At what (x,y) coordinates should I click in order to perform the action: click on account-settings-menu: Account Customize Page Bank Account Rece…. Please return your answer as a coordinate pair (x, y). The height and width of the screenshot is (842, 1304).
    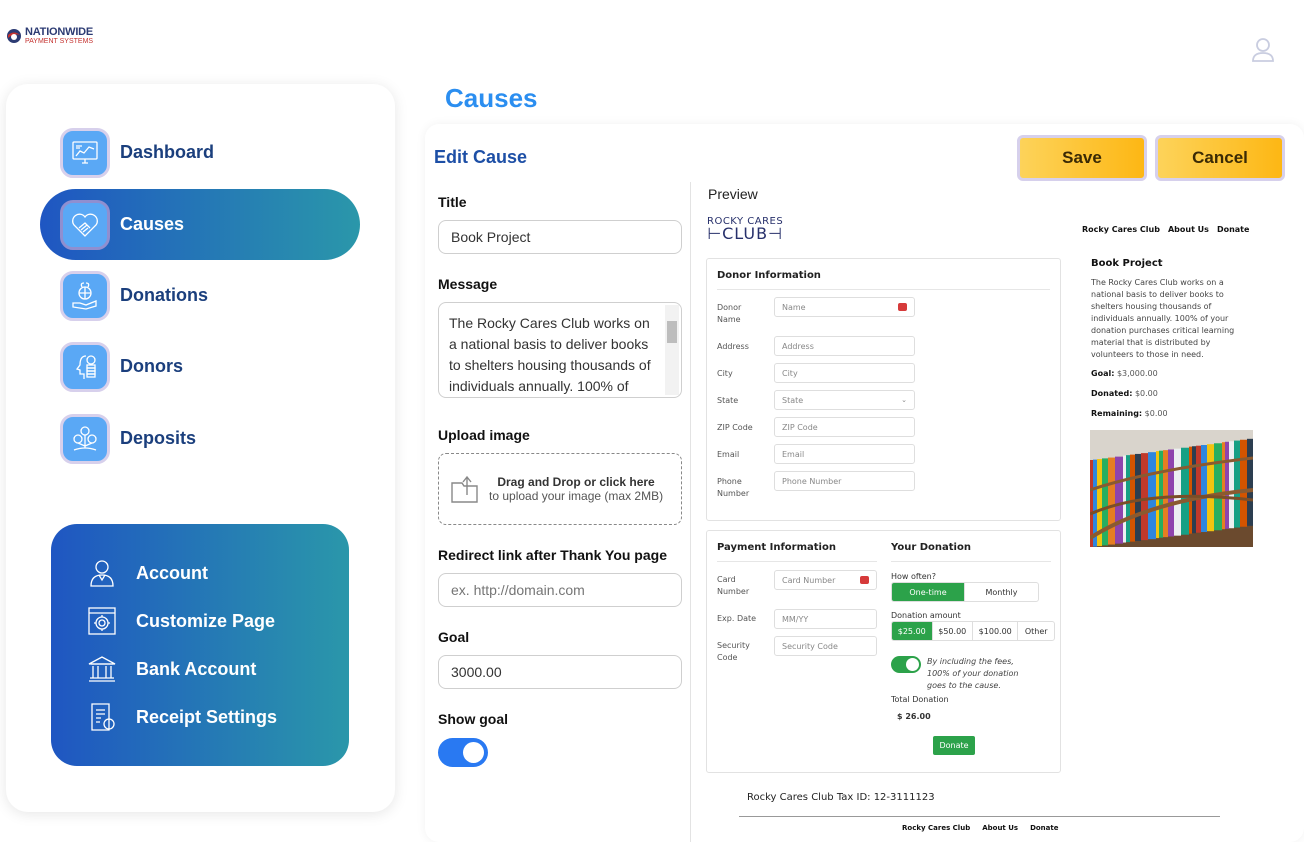
    Looking at the image, I should click on (200, 645).